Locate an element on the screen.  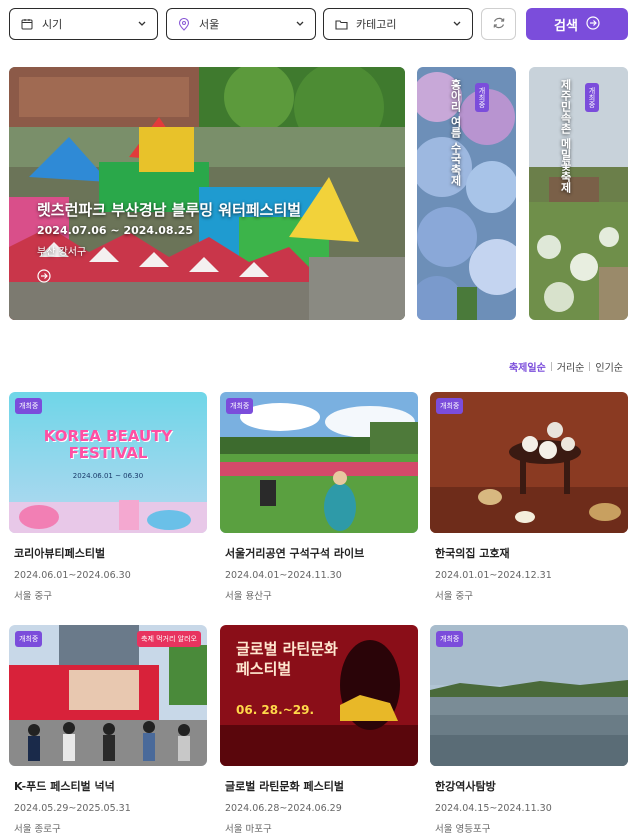
refresh-icon is located at coordinates (499, 24).